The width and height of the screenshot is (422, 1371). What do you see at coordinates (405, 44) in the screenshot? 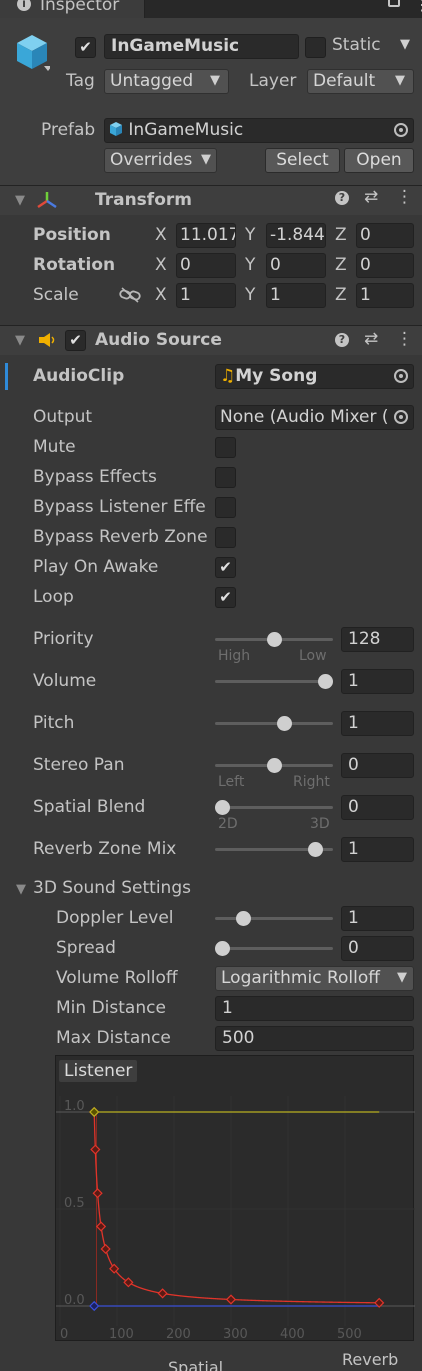
I see `static-dropdown-arrow-icon: ▼` at bounding box center [405, 44].